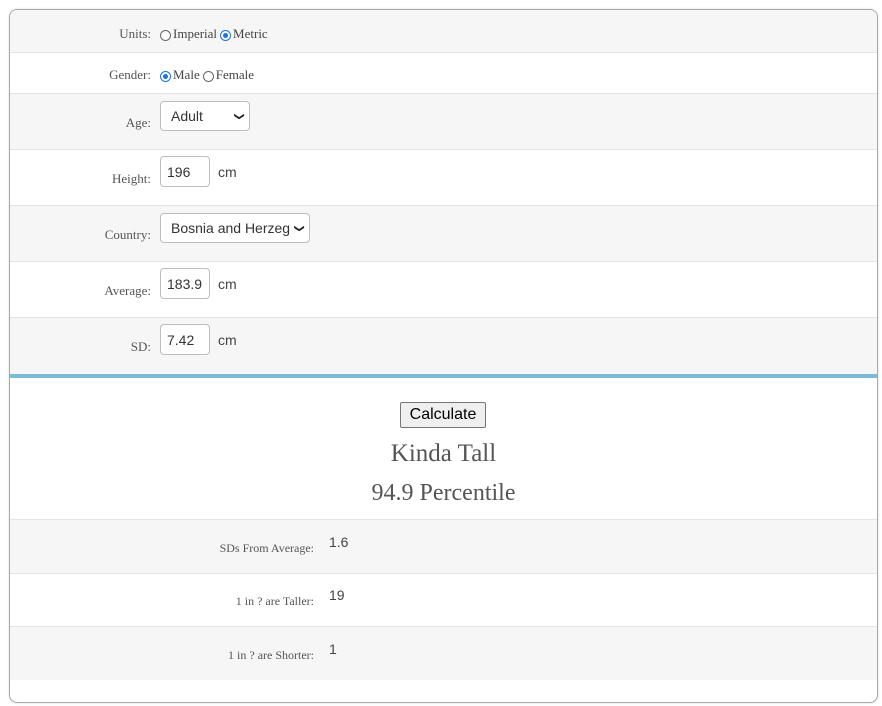  I want to click on gender-row: Gender: Male Female, so click(443, 73).